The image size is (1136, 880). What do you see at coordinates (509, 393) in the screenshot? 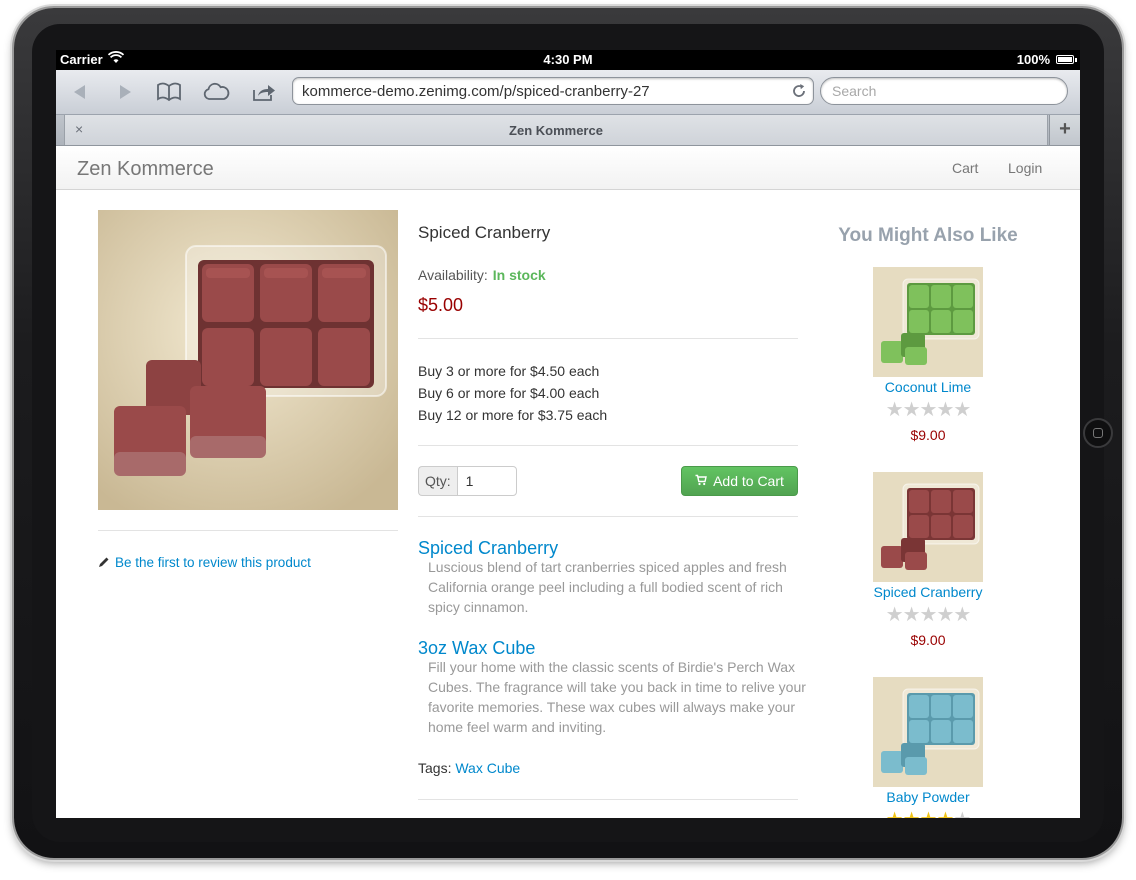
I see `tier-price-item: Buy 6 or more for $4.00 each` at bounding box center [509, 393].